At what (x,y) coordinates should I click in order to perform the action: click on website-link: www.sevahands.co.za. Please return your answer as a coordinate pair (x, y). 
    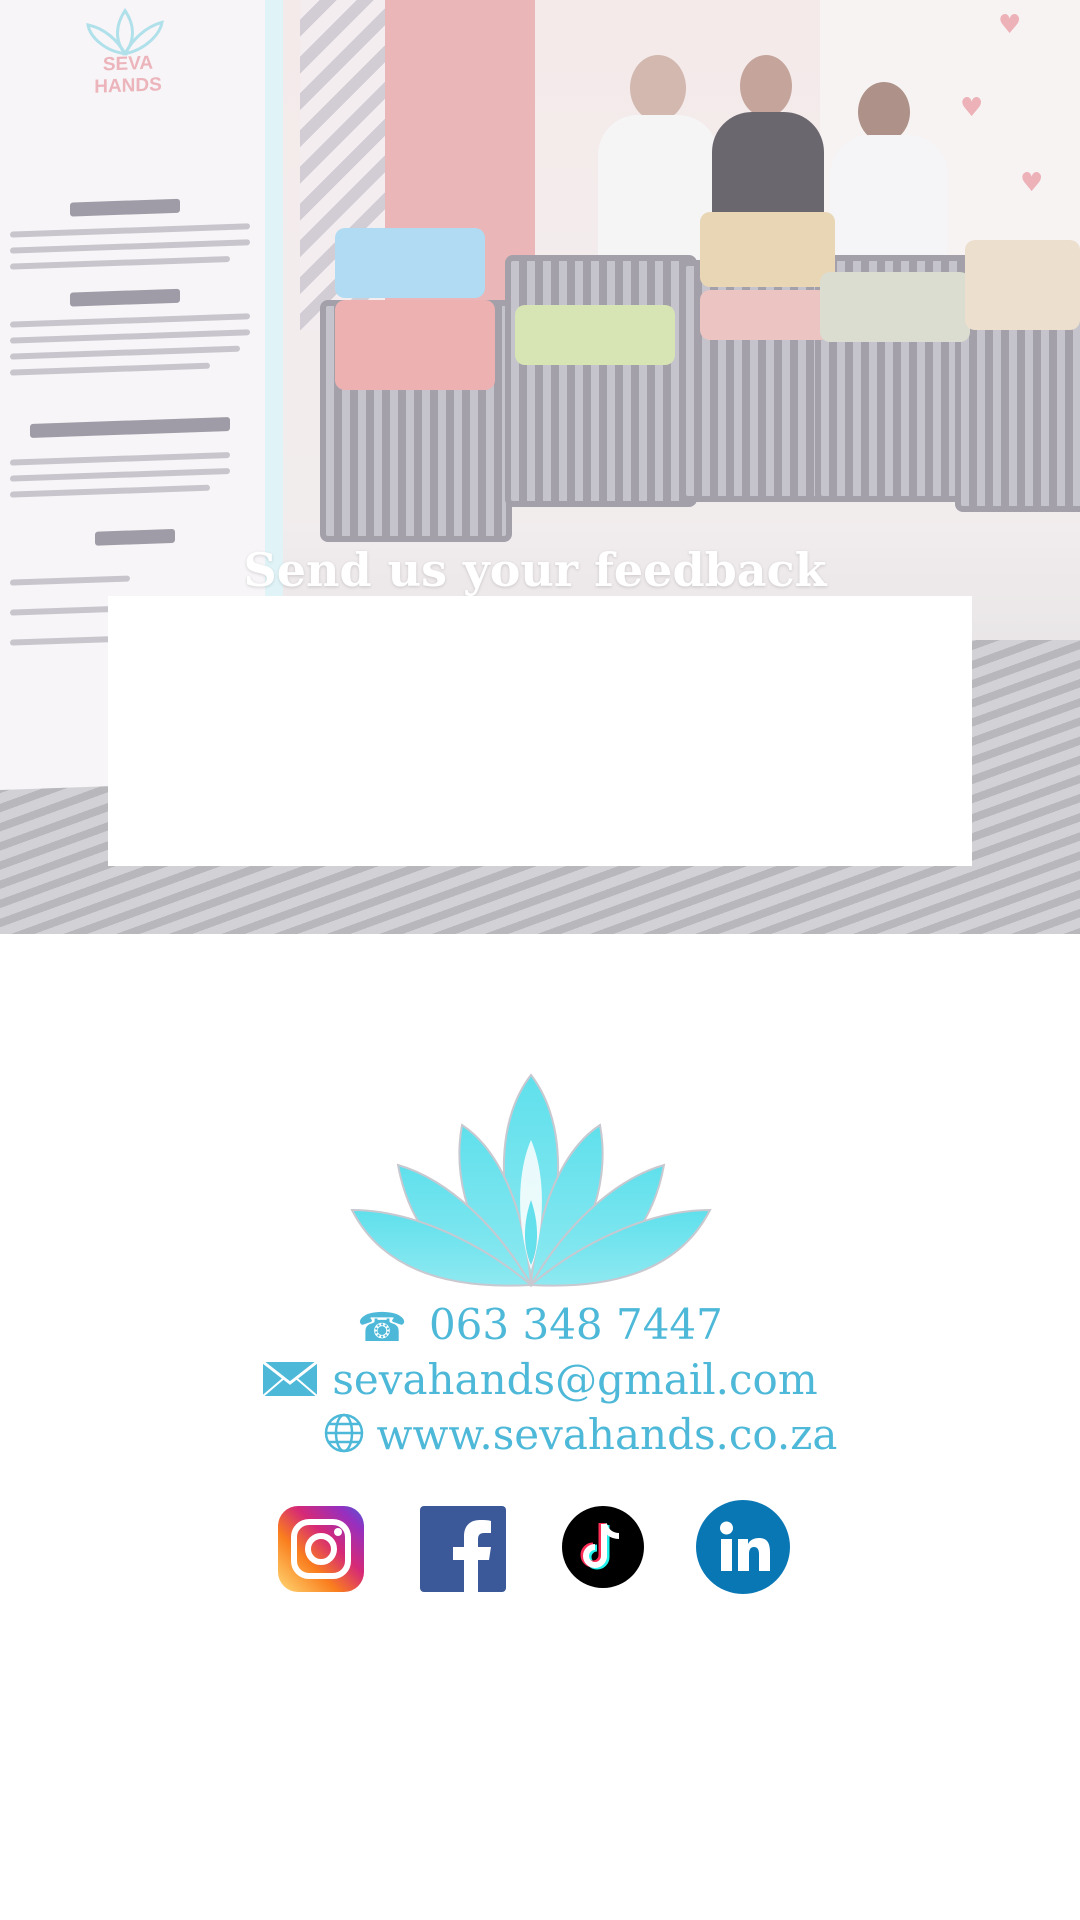
    Looking at the image, I should click on (607, 1434).